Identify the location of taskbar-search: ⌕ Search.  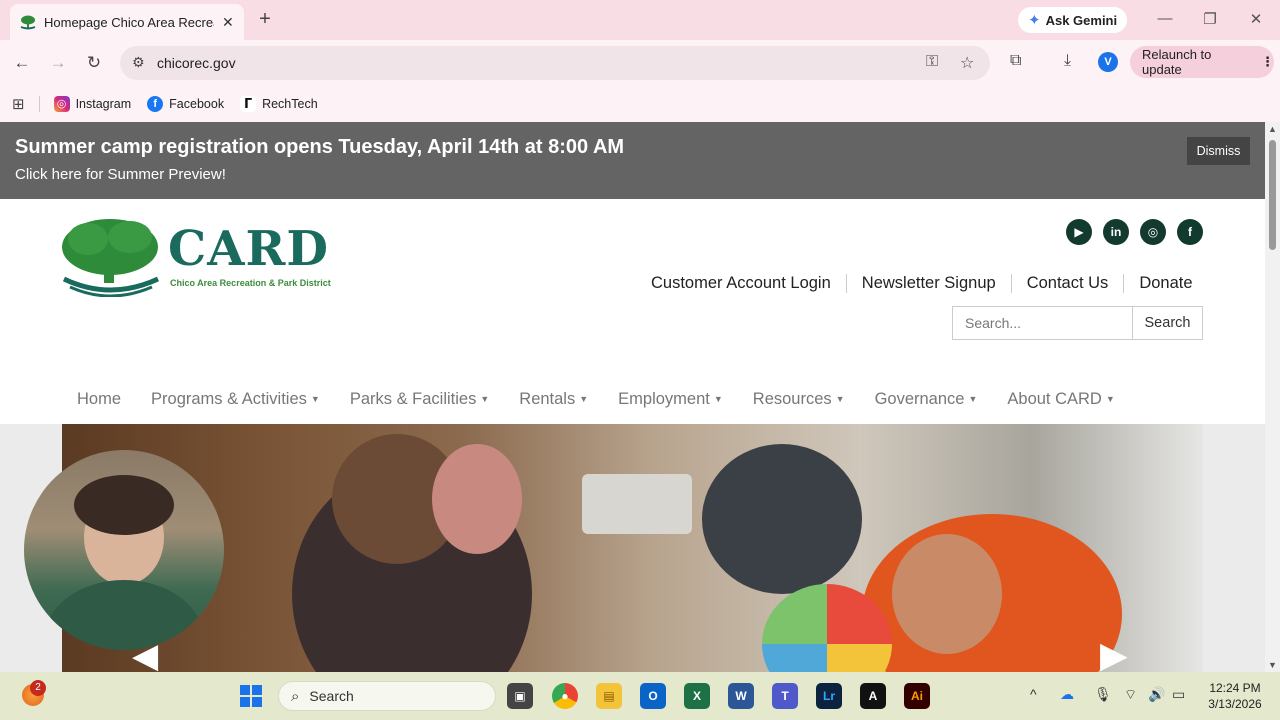
(387, 696).